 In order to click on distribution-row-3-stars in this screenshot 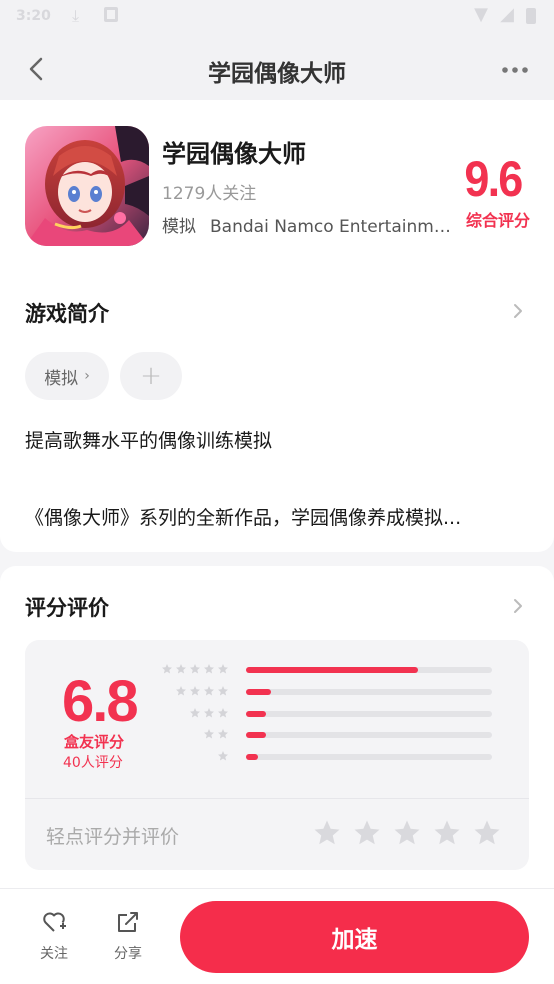, I will do `click(322, 715)`.